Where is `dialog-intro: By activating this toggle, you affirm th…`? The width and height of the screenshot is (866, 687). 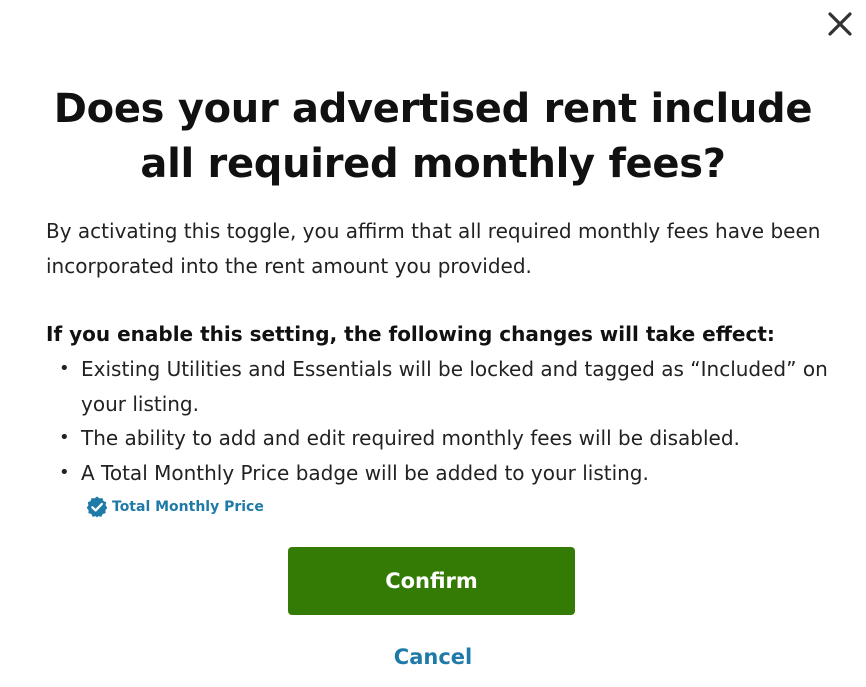 dialog-intro: By activating this toggle, you affirm th… is located at coordinates (433, 248).